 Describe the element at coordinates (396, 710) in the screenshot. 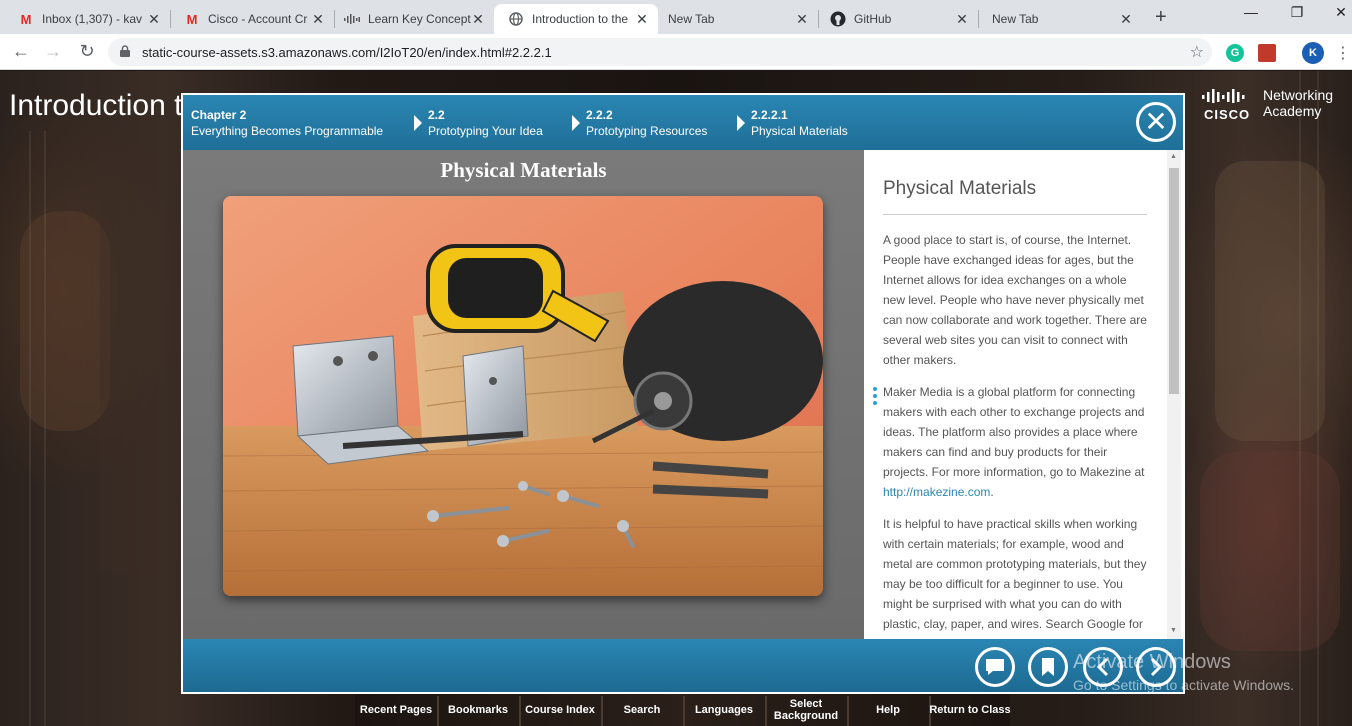

I see `menu-recent-pages: Recent Pages` at that location.